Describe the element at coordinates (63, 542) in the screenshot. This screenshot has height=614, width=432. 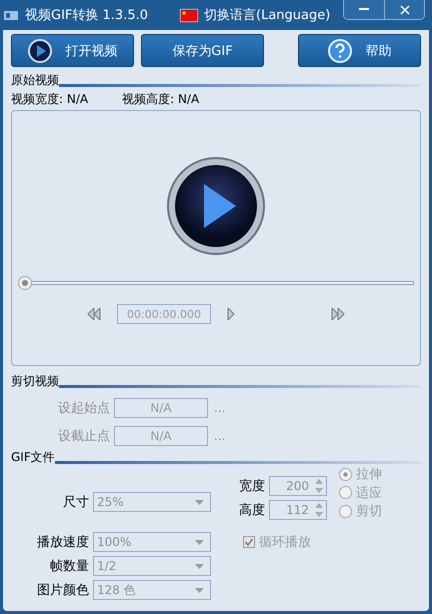
I see `option-label: 播放速度` at that location.